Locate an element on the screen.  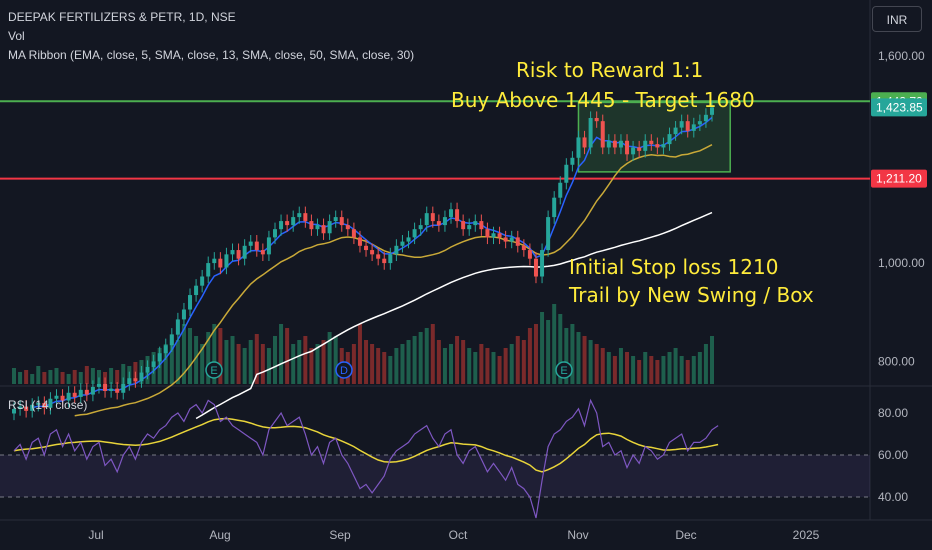
x-tick-label: Nov is located at coordinates (577, 535).